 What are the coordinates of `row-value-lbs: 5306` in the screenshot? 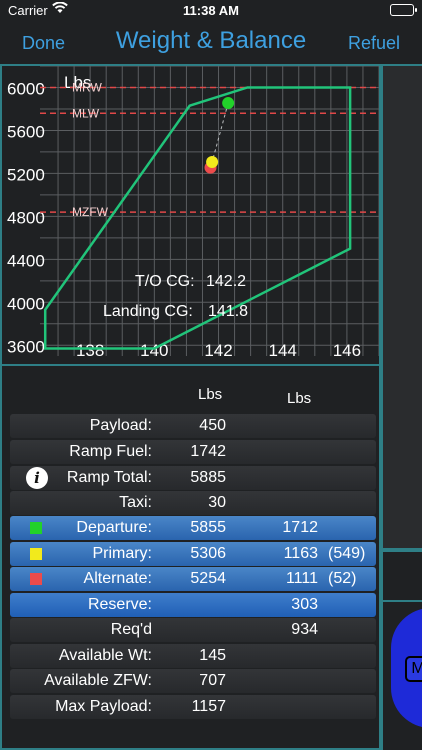 It's located at (208, 553).